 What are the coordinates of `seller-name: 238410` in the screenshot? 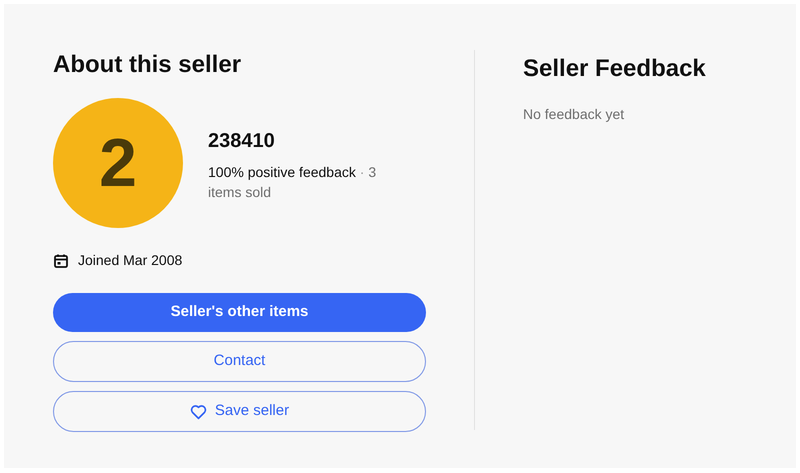 It's located at (242, 141).